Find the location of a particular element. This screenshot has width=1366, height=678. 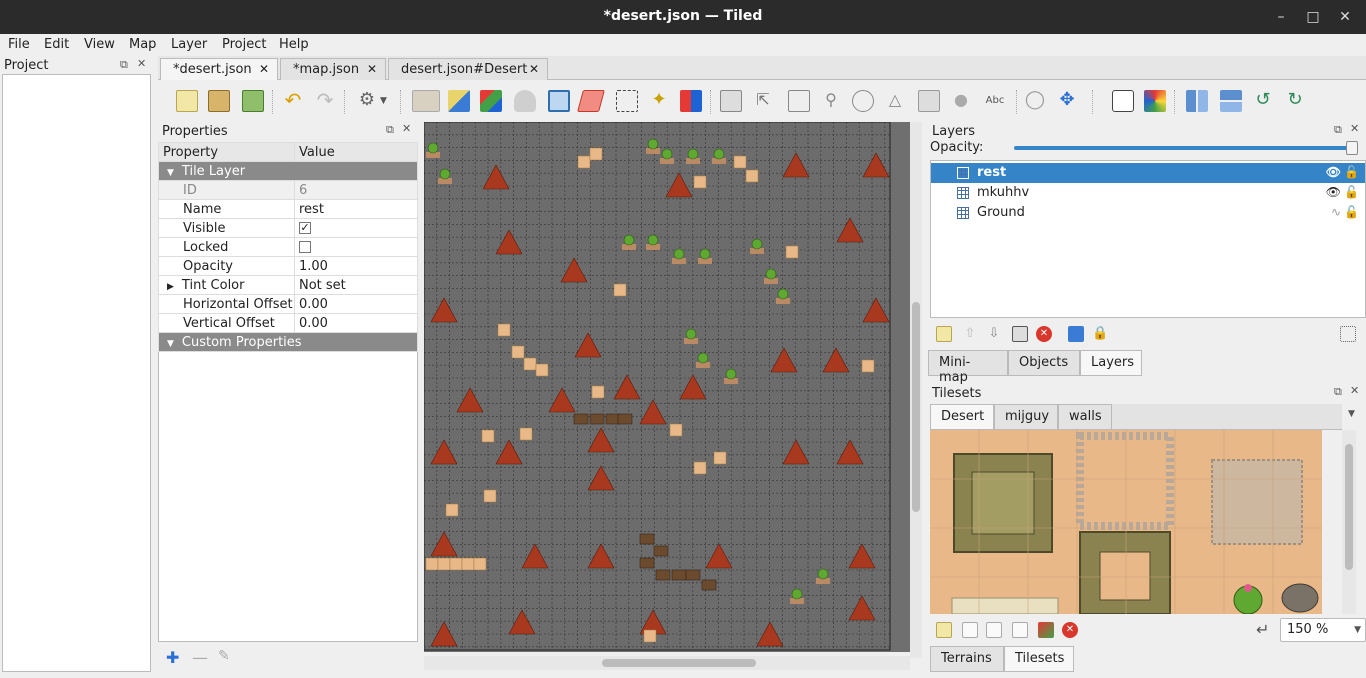

properties-empty-area is located at coordinates (288, 497).